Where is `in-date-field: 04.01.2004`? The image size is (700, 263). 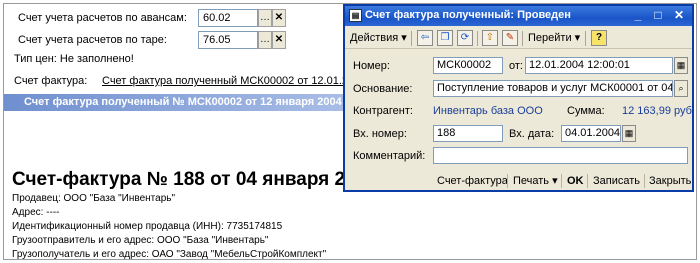
in-date-field: 04.01.2004 is located at coordinates (591, 133).